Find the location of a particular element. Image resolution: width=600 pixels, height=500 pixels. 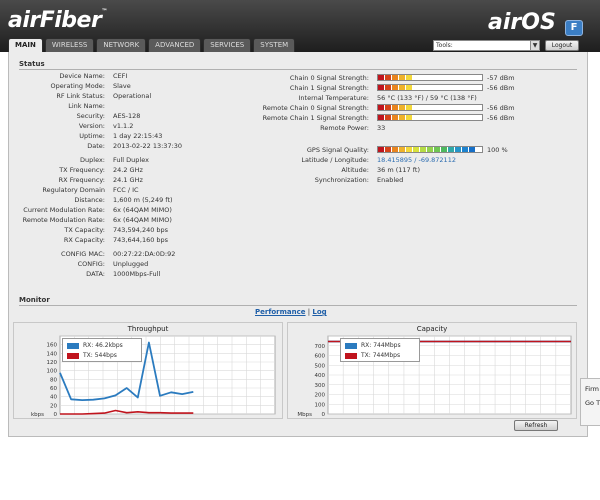

airos-f-badge: F is located at coordinates (574, 28).